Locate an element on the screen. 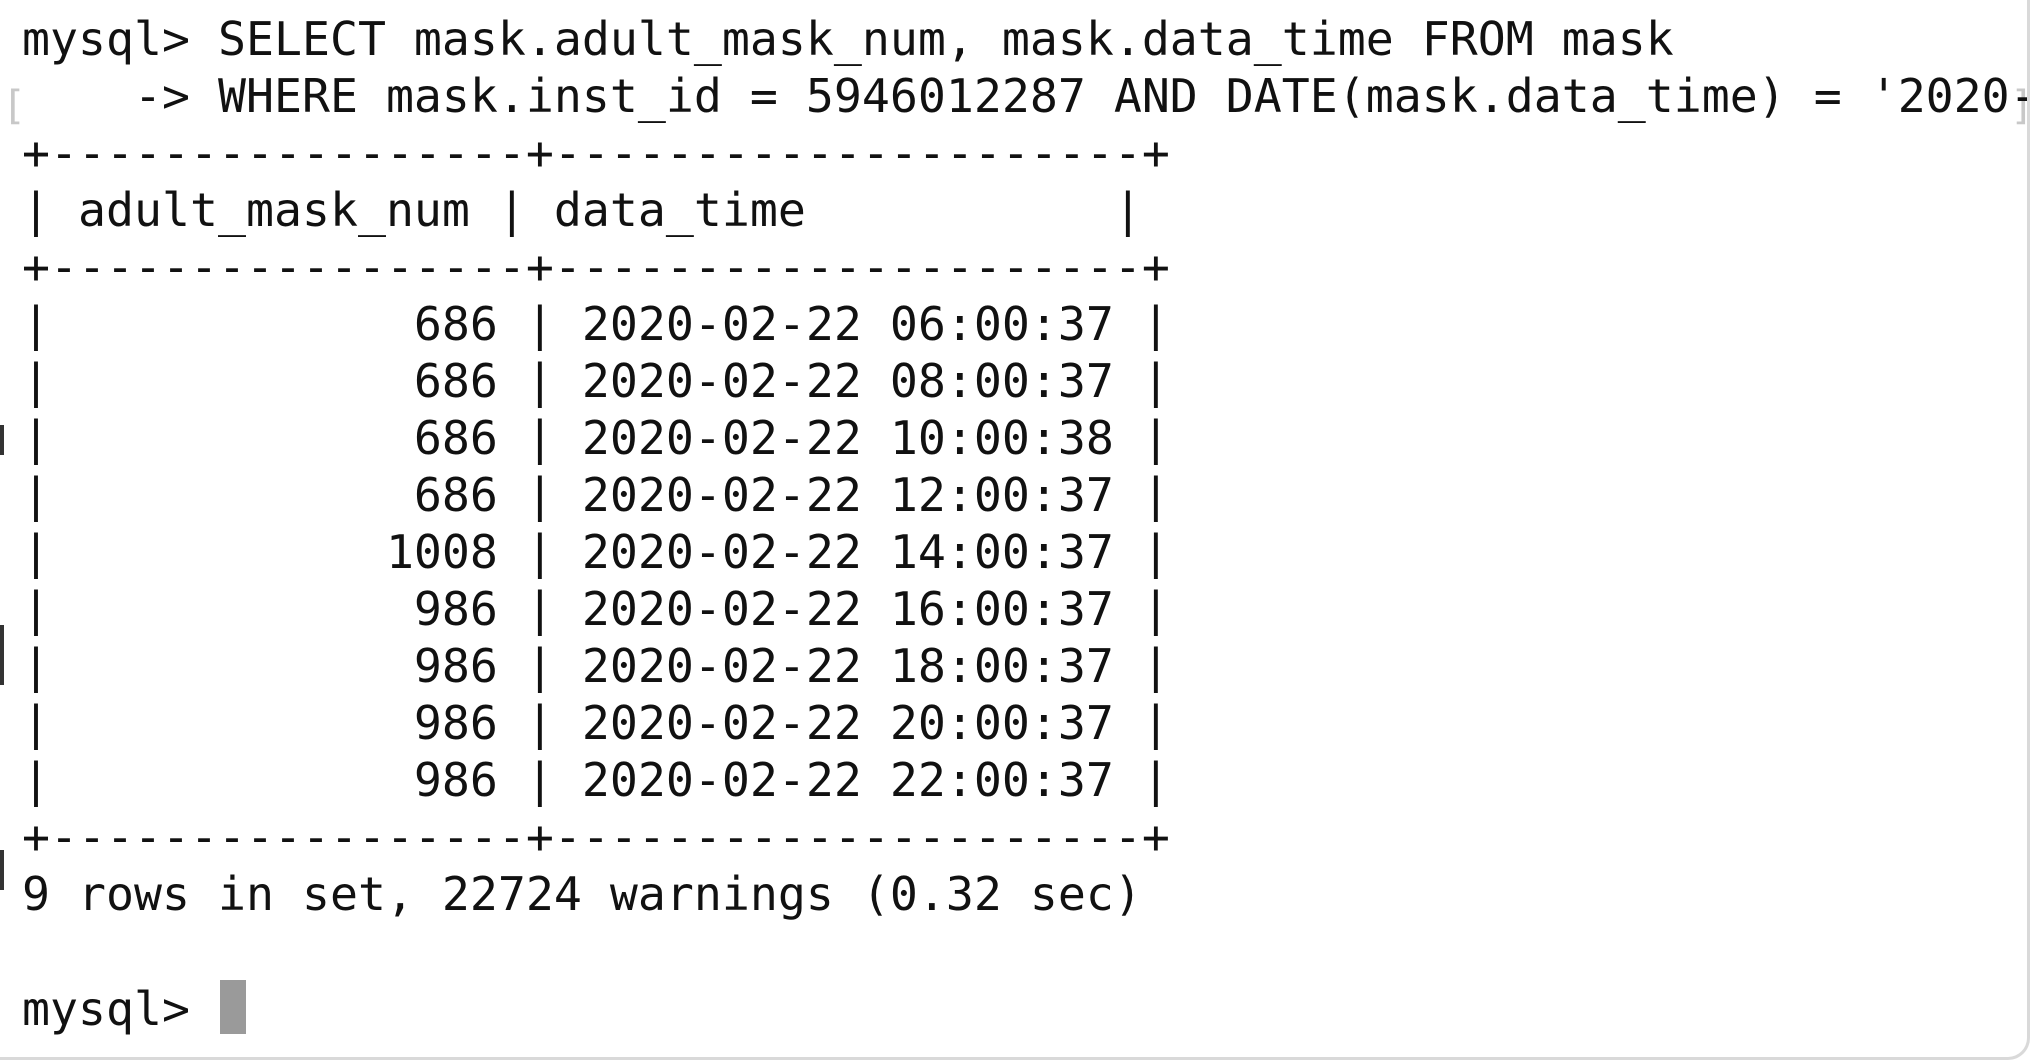 This screenshot has height=1063, width=2035. table-row: | 686 | 2020-02-22 08:00:37 | is located at coordinates (596, 381).